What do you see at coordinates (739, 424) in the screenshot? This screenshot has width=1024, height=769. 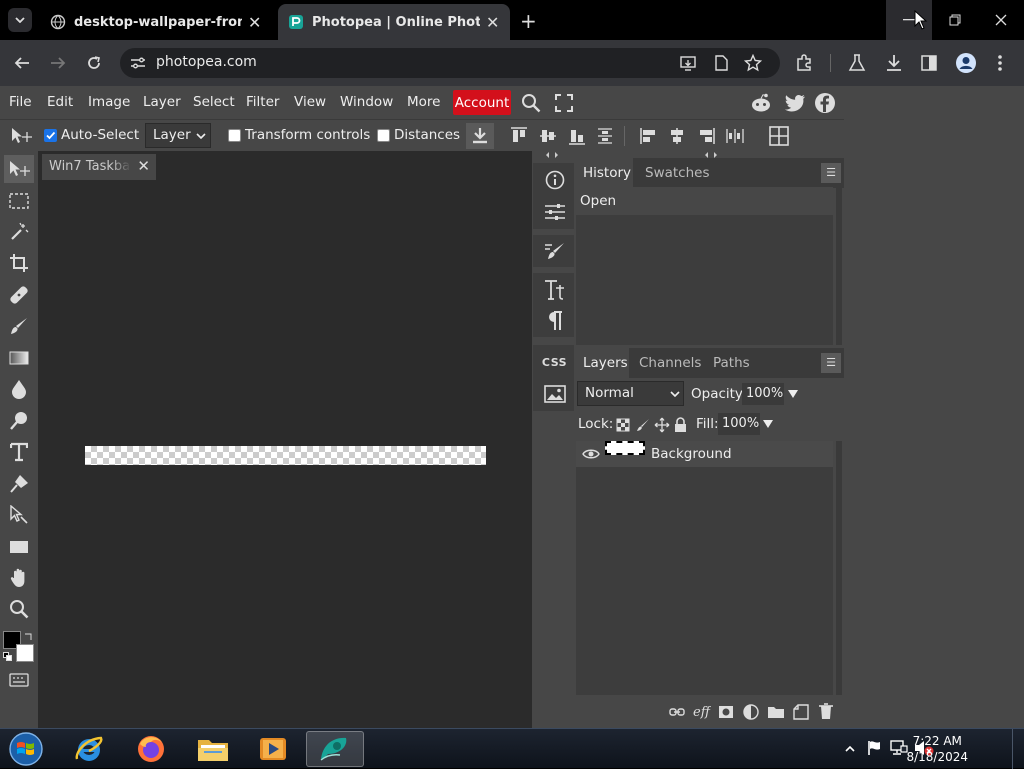 I see `fill-input: 100%` at bounding box center [739, 424].